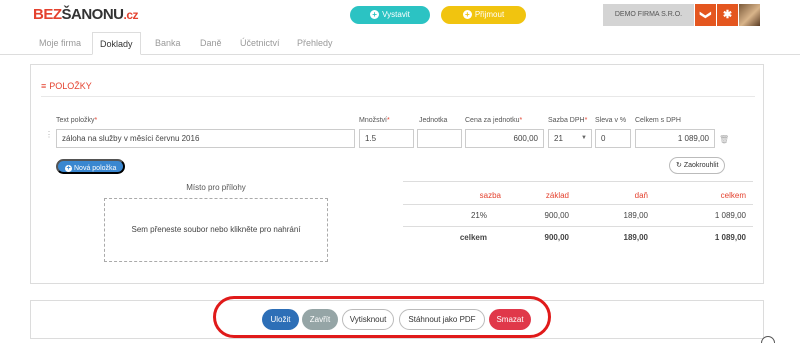 The image size is (800, 343). I want to click on download-pdf-button: Stáhnout jako PDF, so click(442, 319).